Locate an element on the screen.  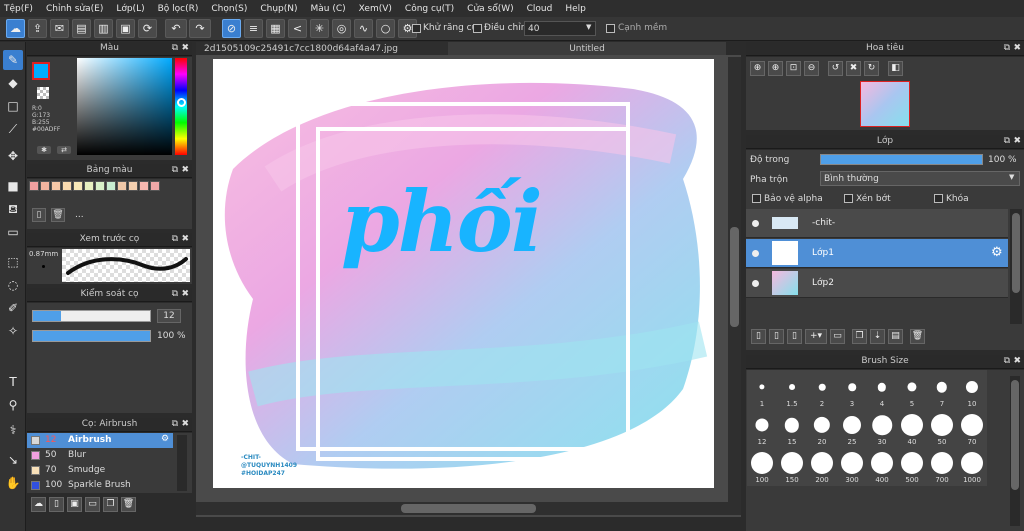
cloud-icon: ☁ is located at coordinates (15, 28).